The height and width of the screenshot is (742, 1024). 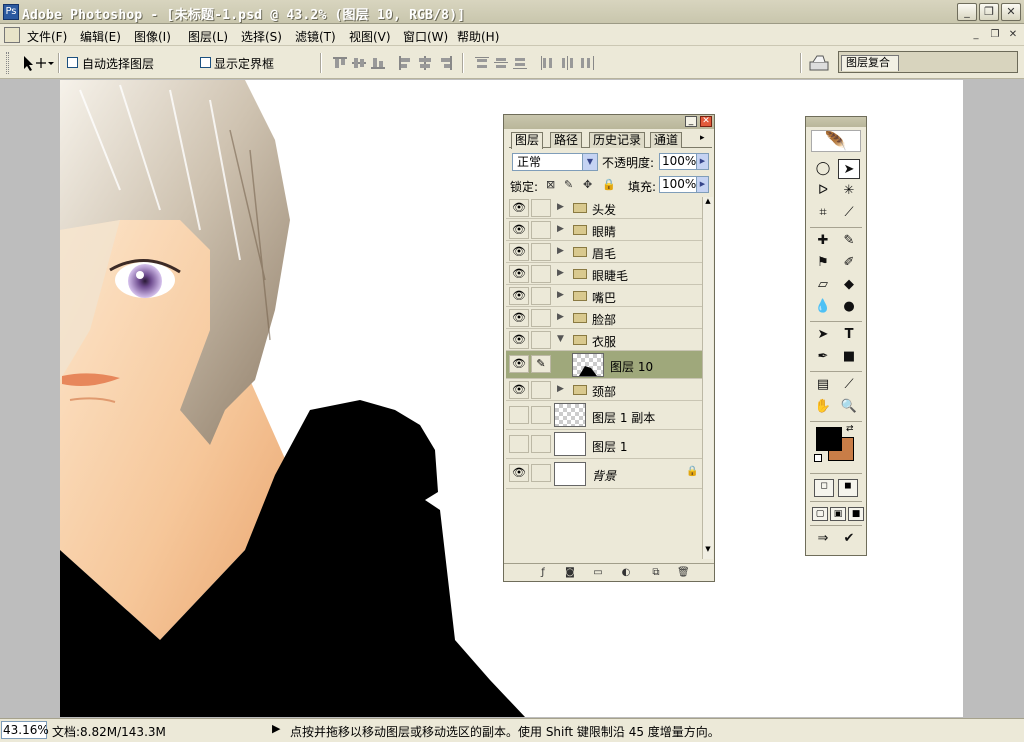 I want to click on collapse-triangle-icon: ▼, so click(x=560, y=339).